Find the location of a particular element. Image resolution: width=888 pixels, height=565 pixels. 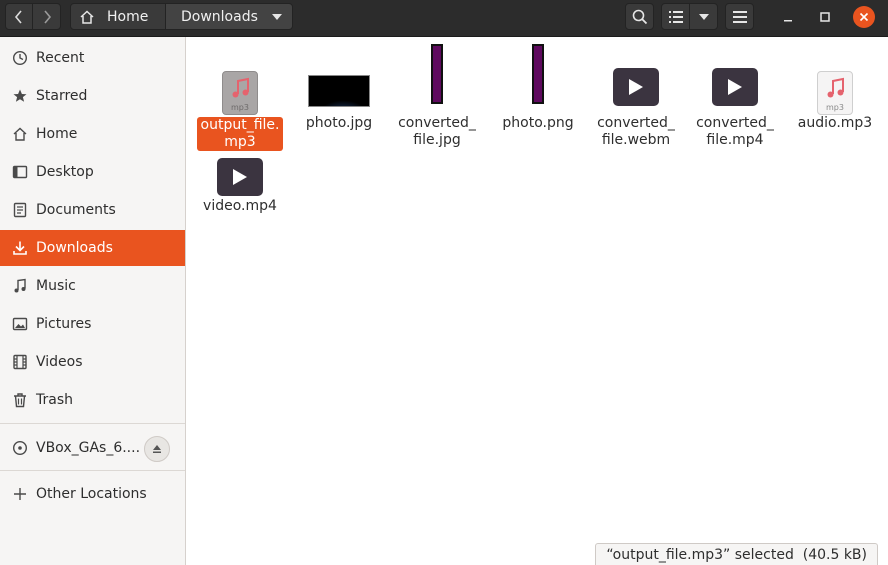

chevron-left-icon is located at coordinates (18, 16).